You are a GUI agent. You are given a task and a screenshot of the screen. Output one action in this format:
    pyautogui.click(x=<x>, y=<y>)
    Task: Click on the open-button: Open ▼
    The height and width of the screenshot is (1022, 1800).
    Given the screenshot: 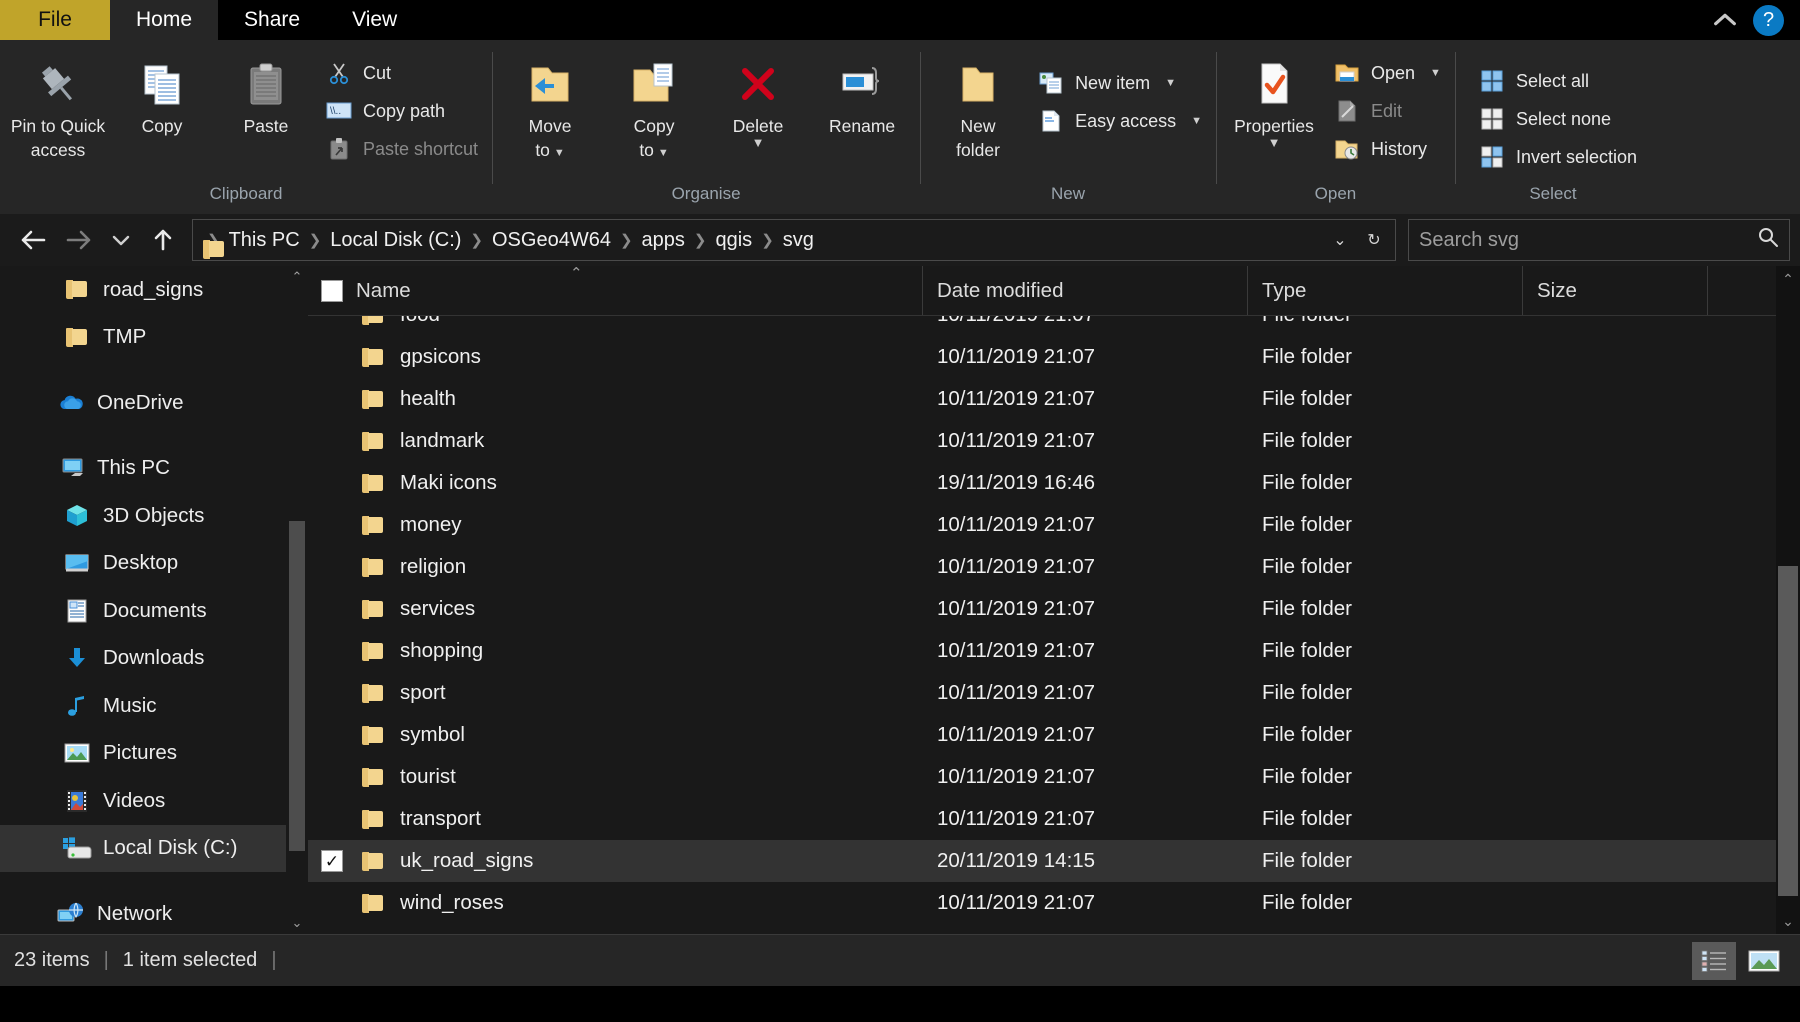 What is the action you would take?
    pyautogui.click(x=1387, y=73)
    